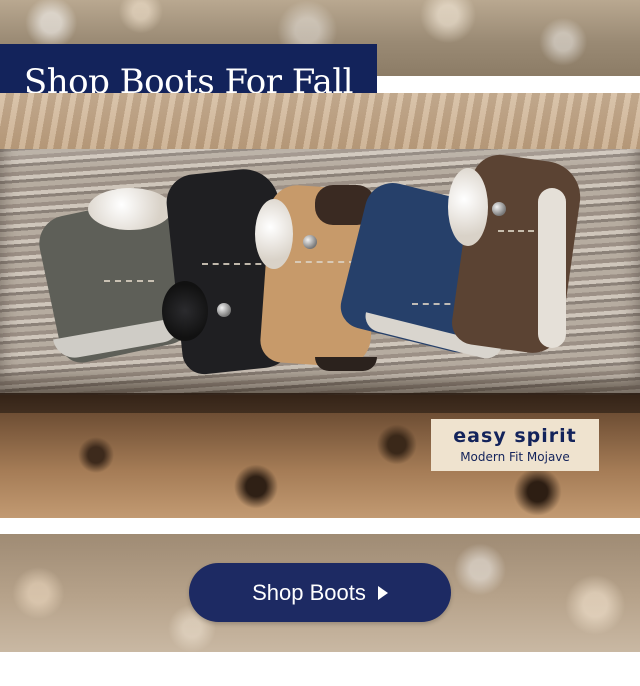 The image size is (640, 686). I want to click on product-model: Modern Fit Mojave, so click(515, 457).